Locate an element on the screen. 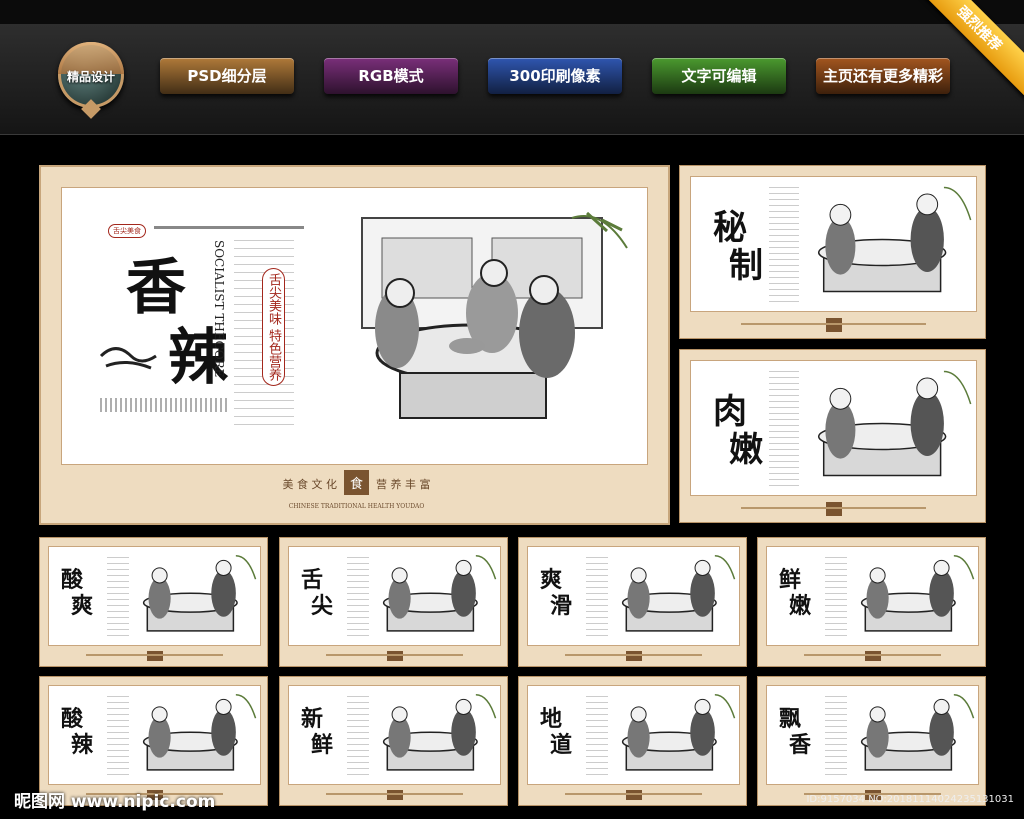 This screenshot has height=819, width=1024. small-poster-canvas: 酸爽 is located at coordinates (154, 596).